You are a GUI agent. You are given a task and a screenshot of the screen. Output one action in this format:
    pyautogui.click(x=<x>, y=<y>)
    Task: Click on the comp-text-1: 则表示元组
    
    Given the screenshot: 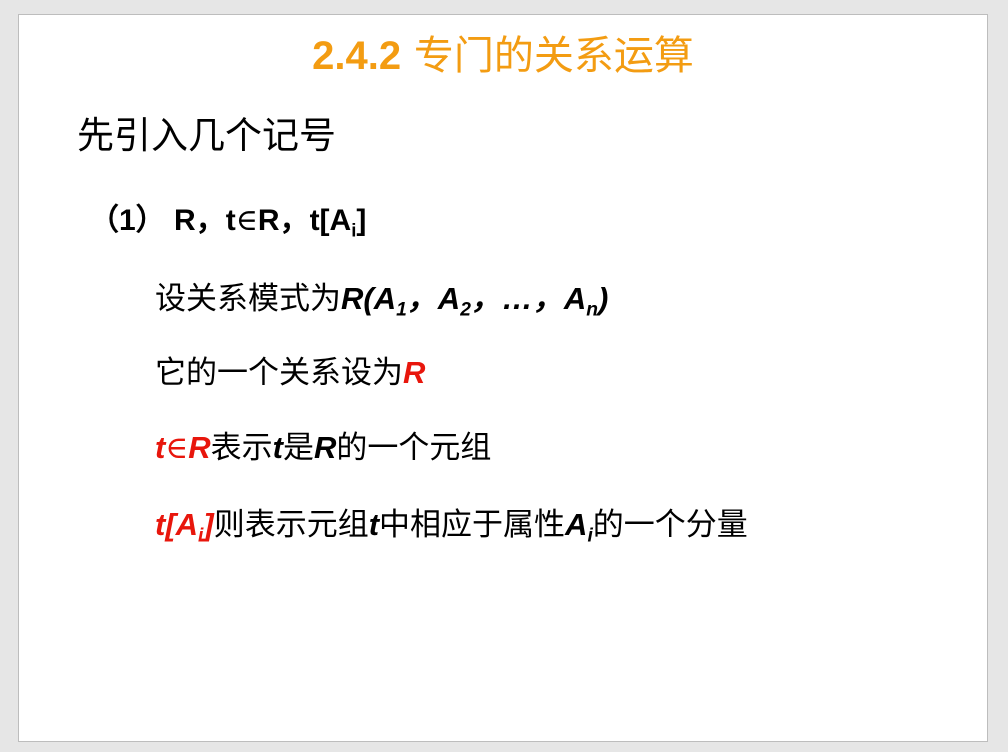 What is the action you would take?
    pyautogui.click(x=291, y=525)
    